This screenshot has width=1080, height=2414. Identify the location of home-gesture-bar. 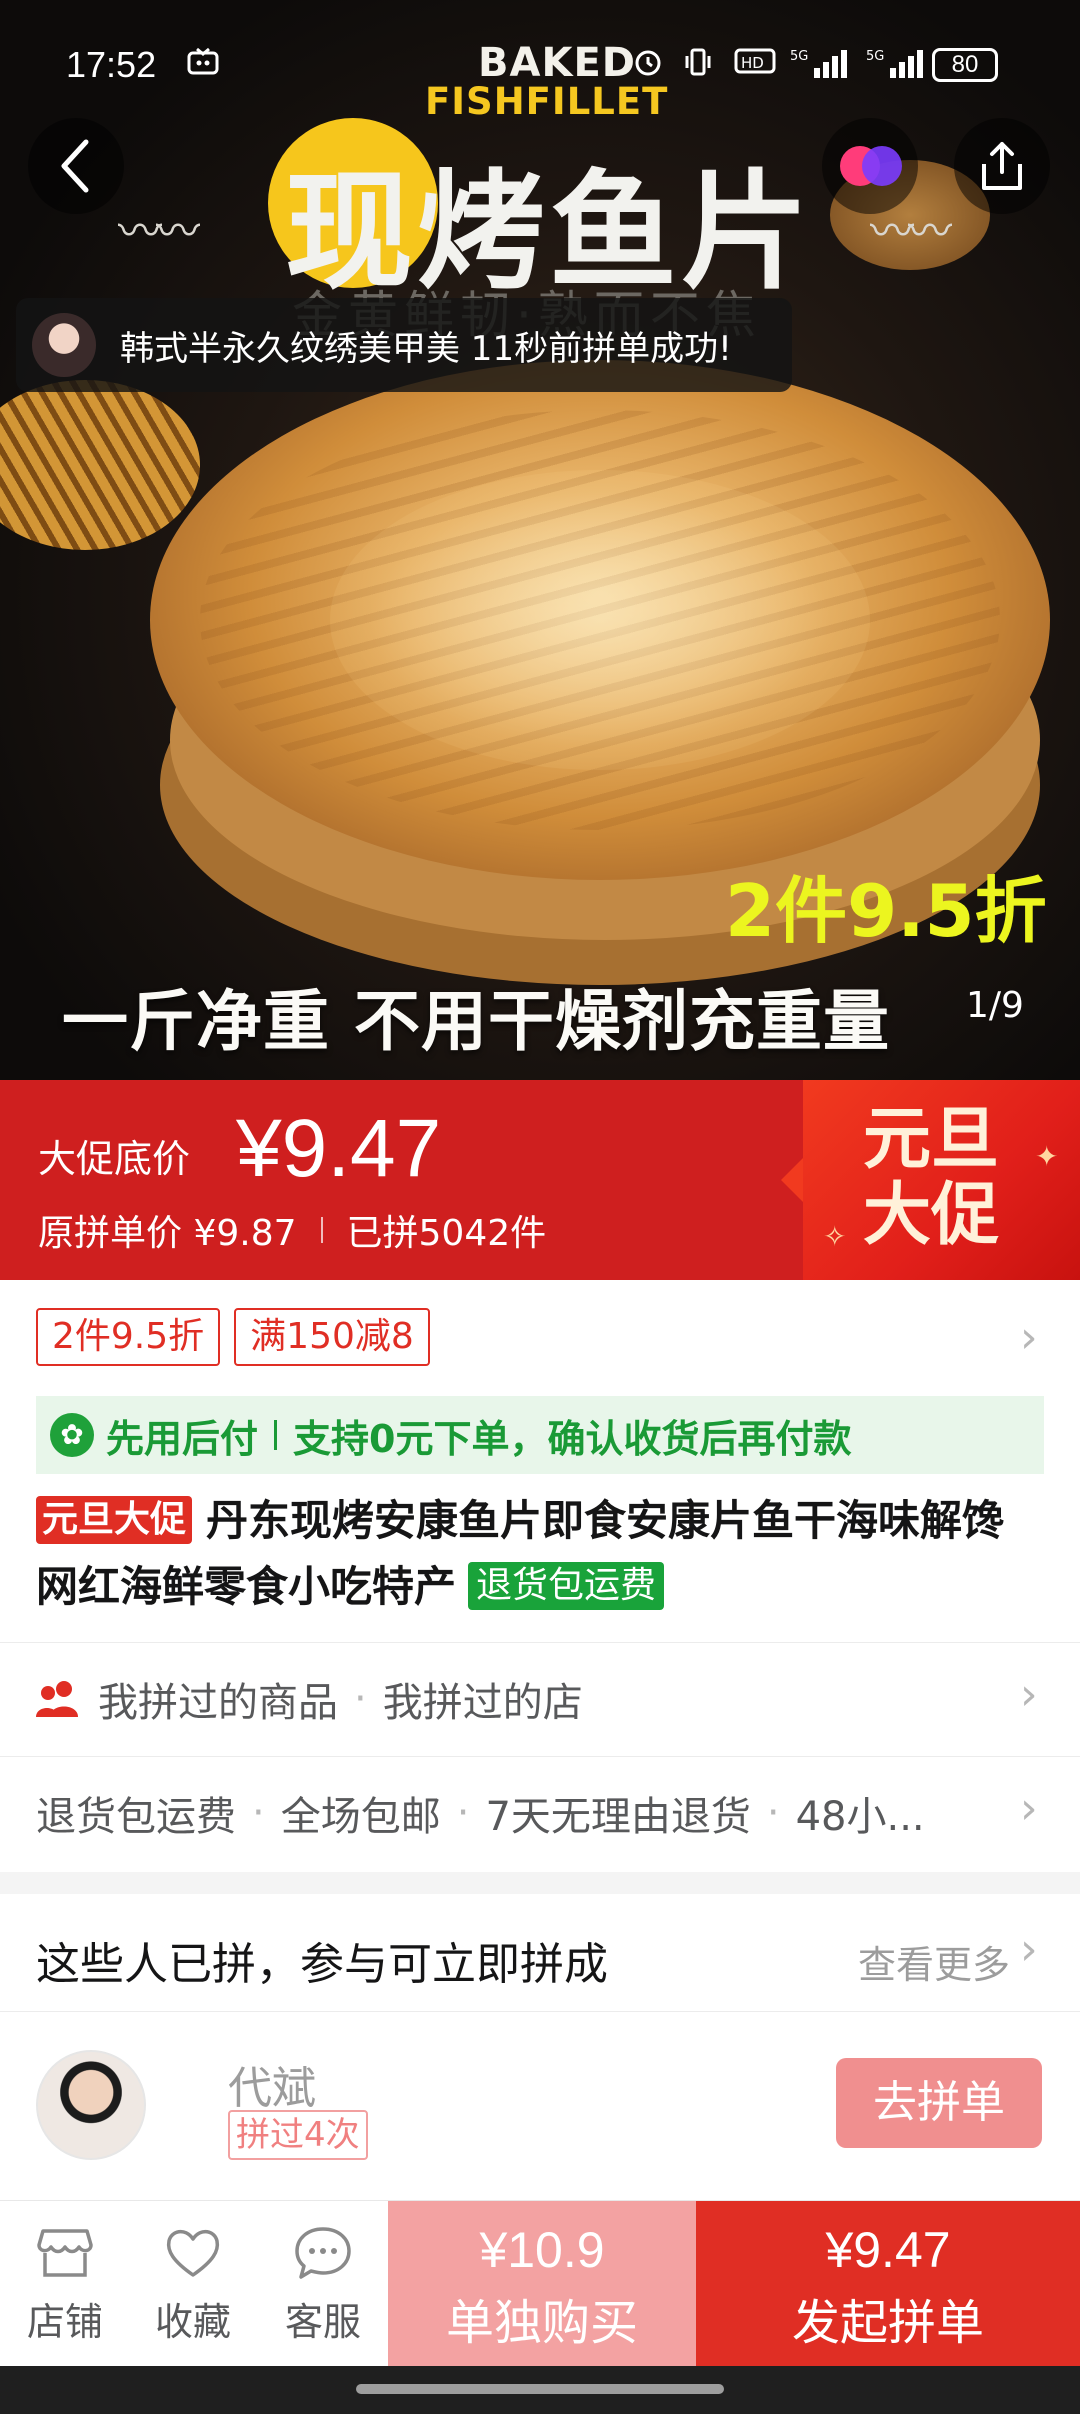
(540, 2389).